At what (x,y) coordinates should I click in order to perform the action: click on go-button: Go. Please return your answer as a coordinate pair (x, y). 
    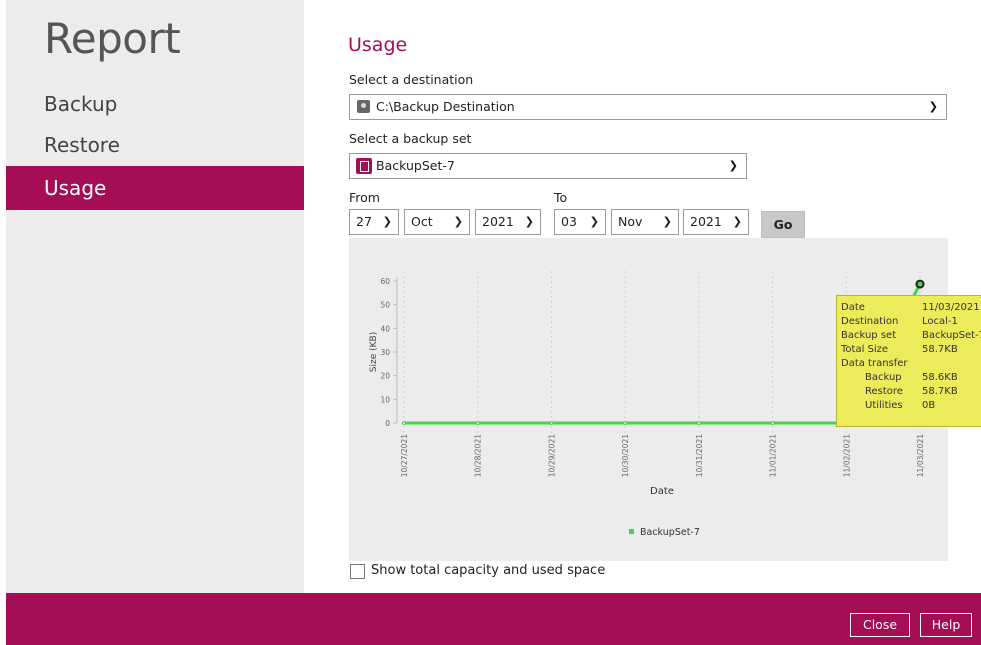
    Looking at the image, I should click on (783, 224).